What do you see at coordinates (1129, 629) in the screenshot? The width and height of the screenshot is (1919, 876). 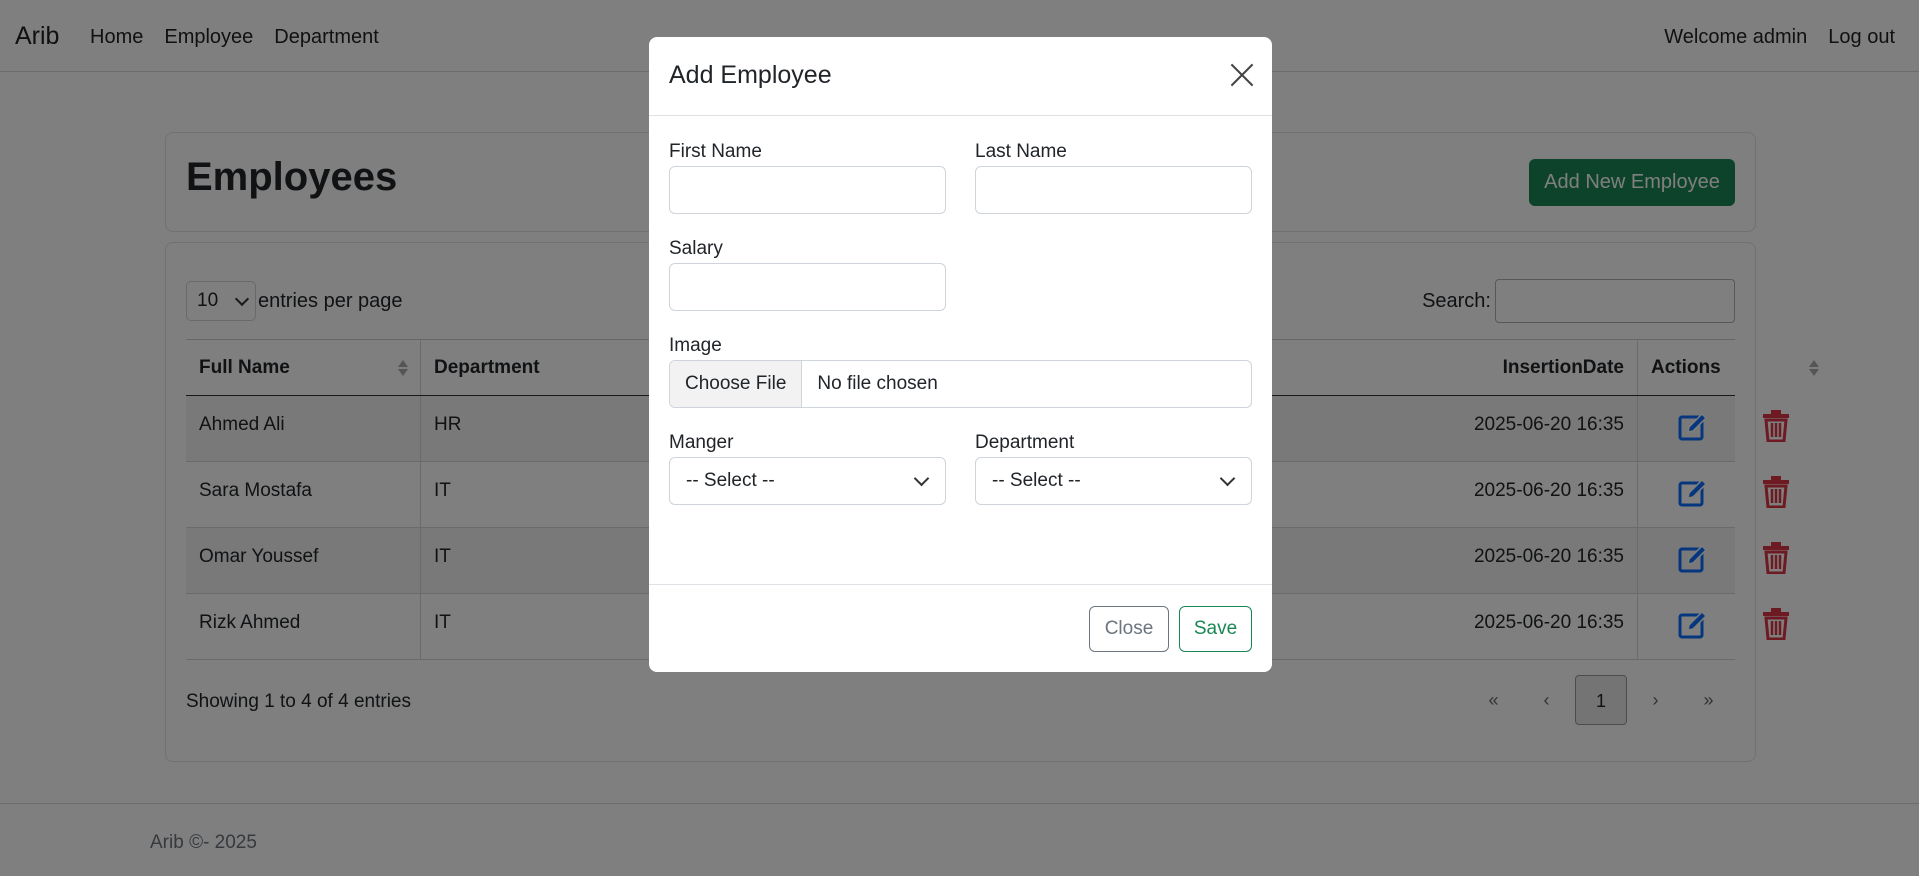 I see `close-button: Close` at bounding box center [1129, 629].